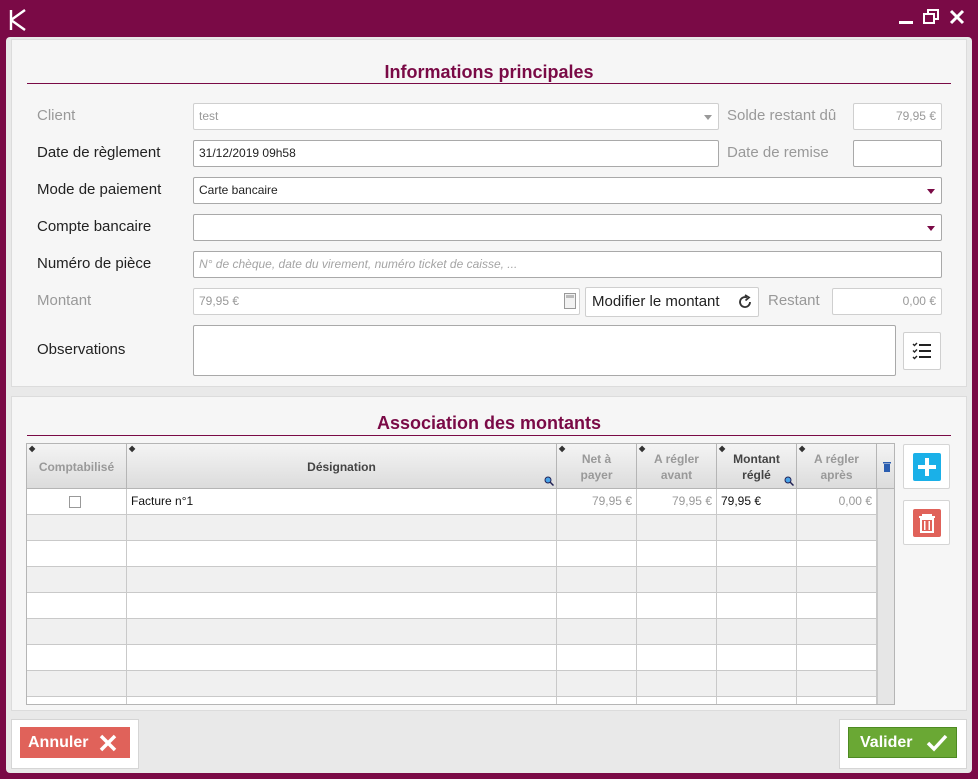 The height and width of the screenshot is (779, 978). I want to click on cell-avant: 79,95 €, so click(677, 502).